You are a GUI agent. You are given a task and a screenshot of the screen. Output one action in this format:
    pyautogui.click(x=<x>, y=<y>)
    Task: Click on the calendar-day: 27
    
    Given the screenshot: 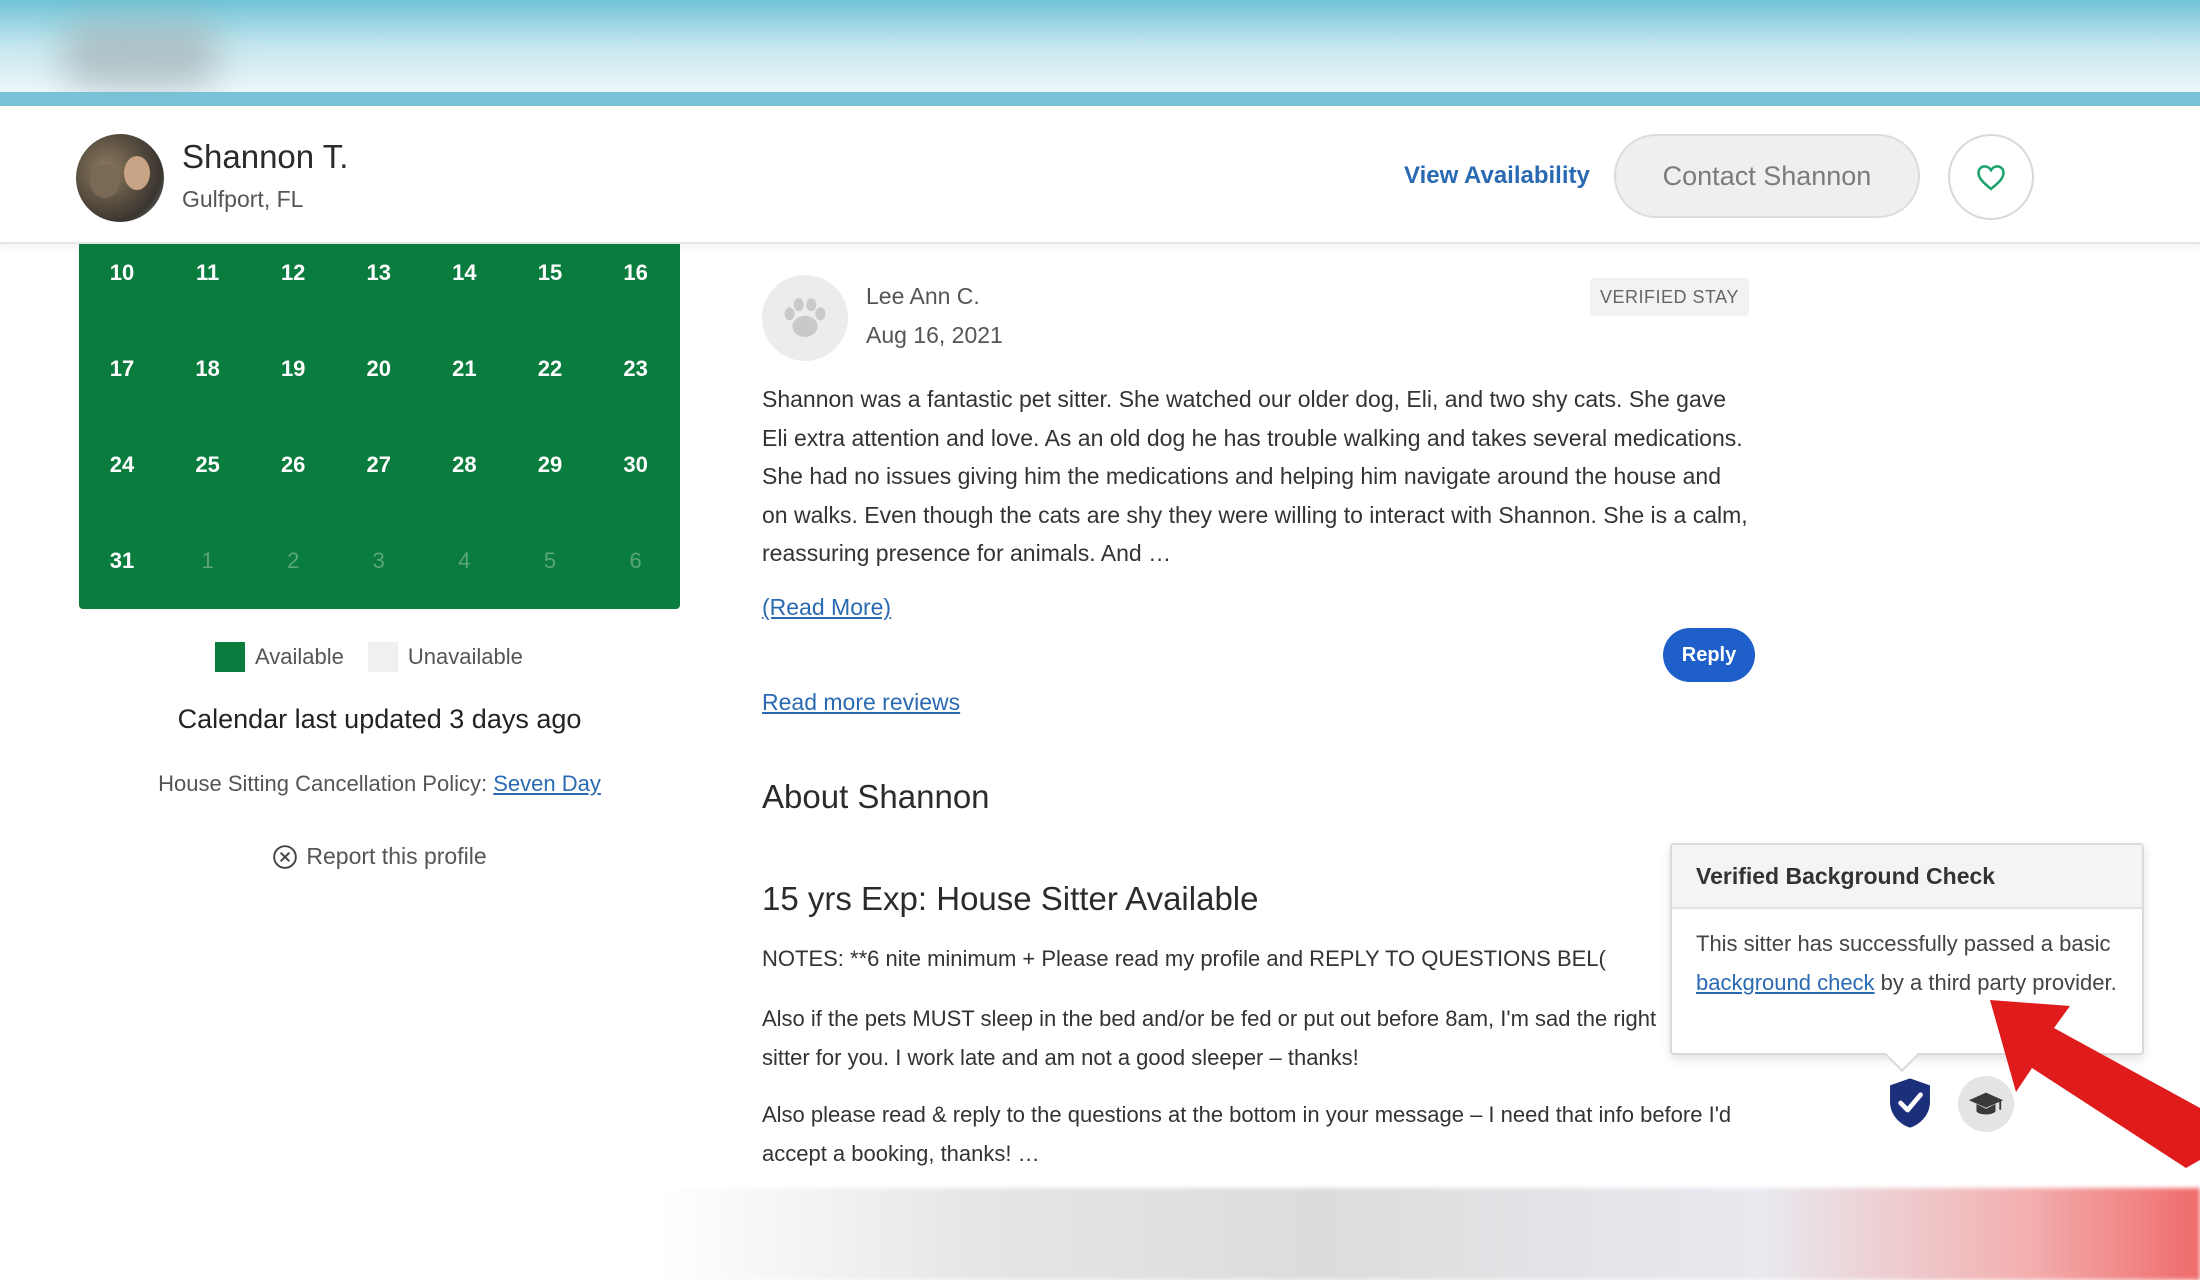 What is the action you would take?
    pyautogui.click(x=379, y=464)
    